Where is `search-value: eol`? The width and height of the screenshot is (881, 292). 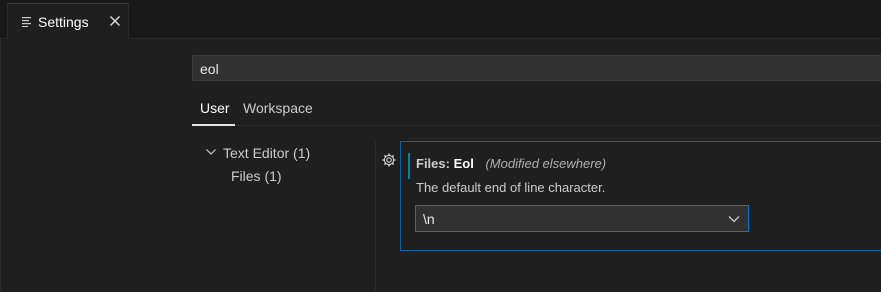
search-value: eol is located at coordinates (209, 69).